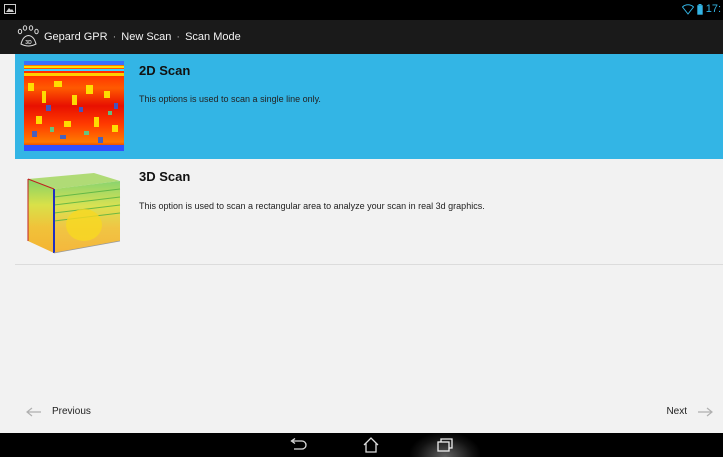 This screenshot has width=723, height=457. I want to click on next-button: Next, so click(689, 411).